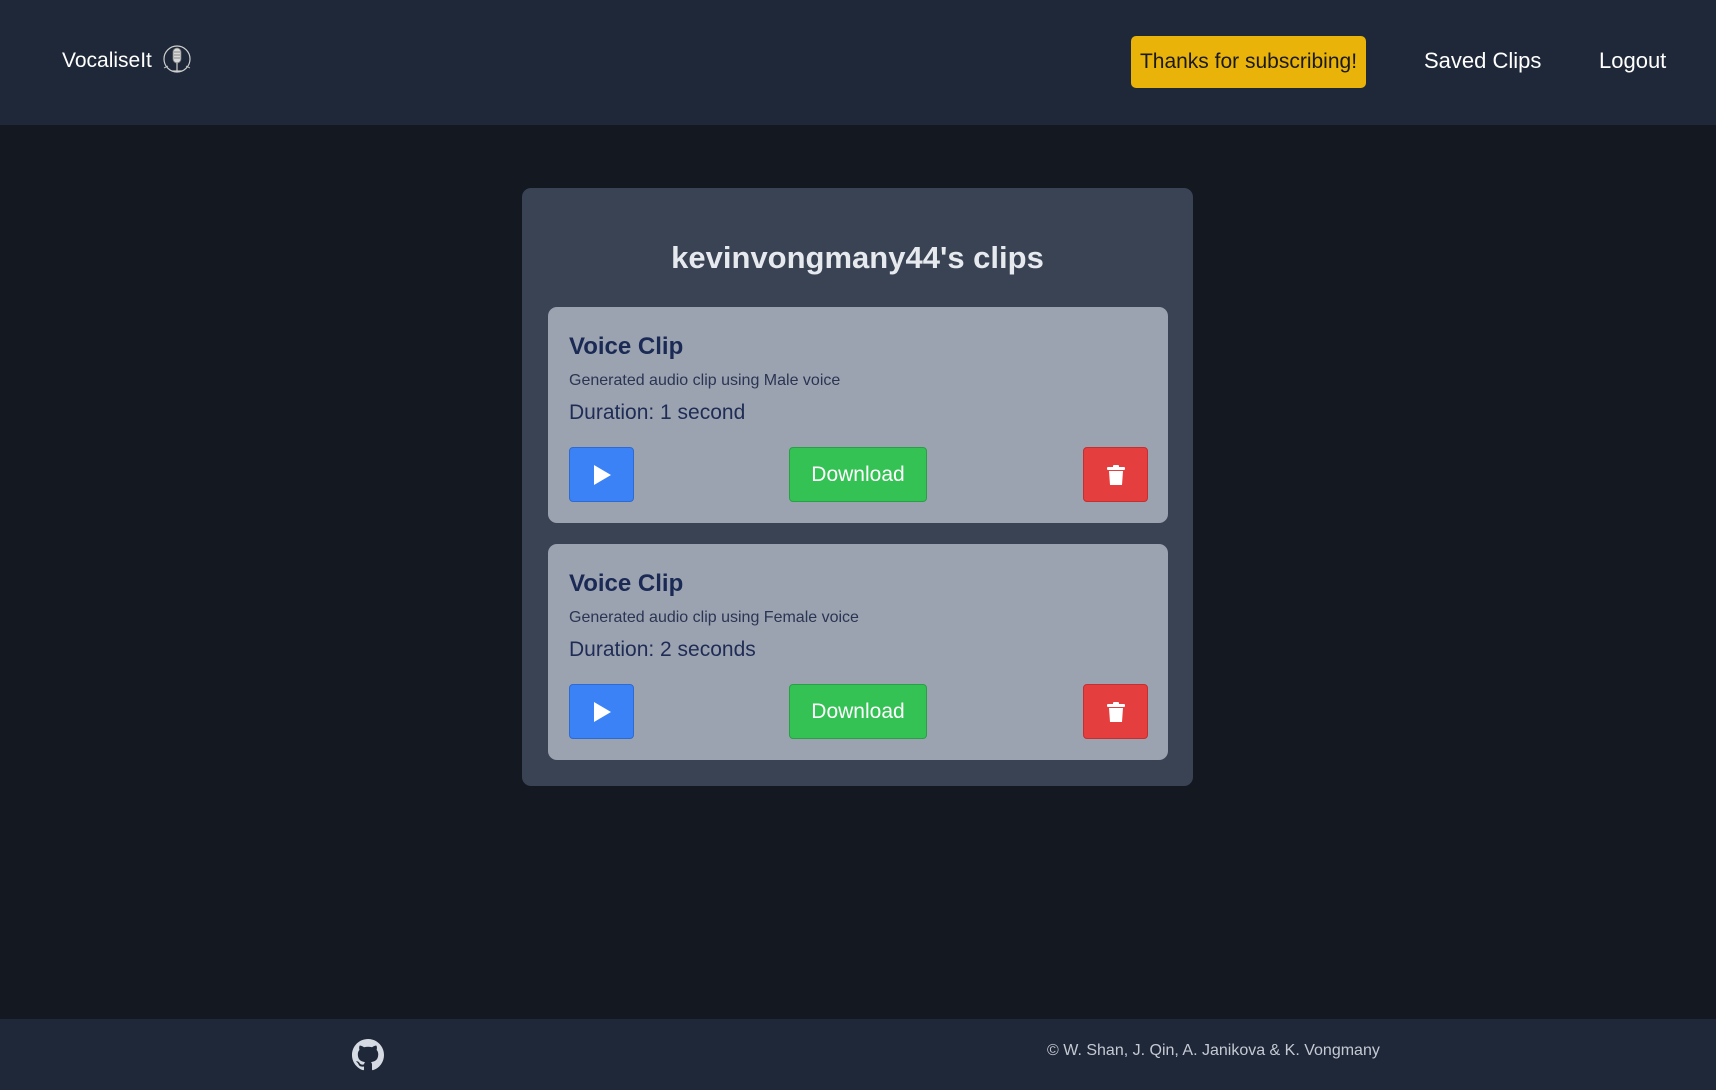 The image size is (1716, 1090). Describe the element at coordinates (107, 60) in the screenshot. I see `brand-name: VocaliseIt` at that location.